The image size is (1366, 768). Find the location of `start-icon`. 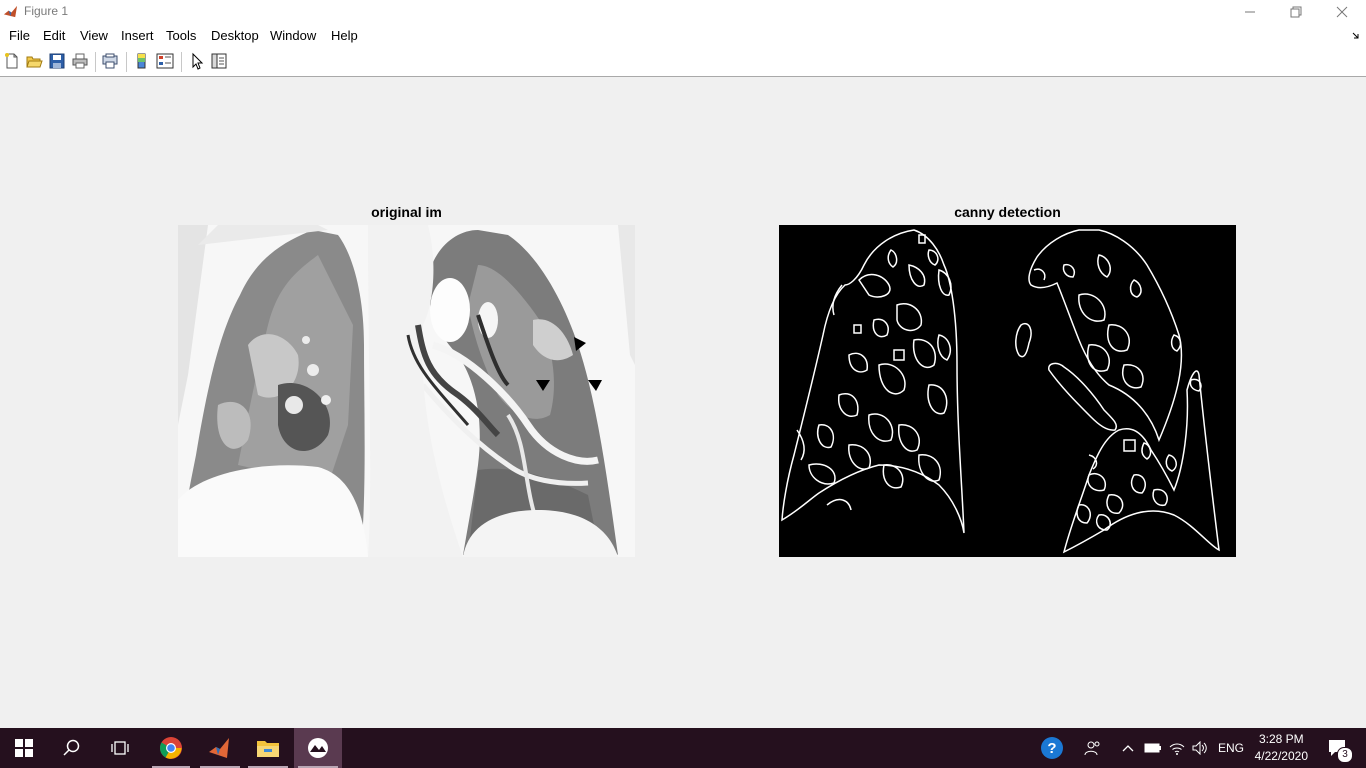

start-icon is located at coordinates (24, 748).